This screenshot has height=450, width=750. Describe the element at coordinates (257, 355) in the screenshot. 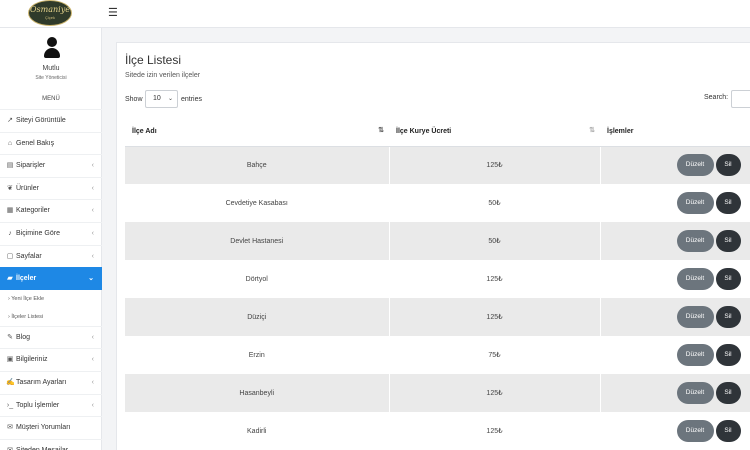

I see `district-name-cell: Erzin` at that location.